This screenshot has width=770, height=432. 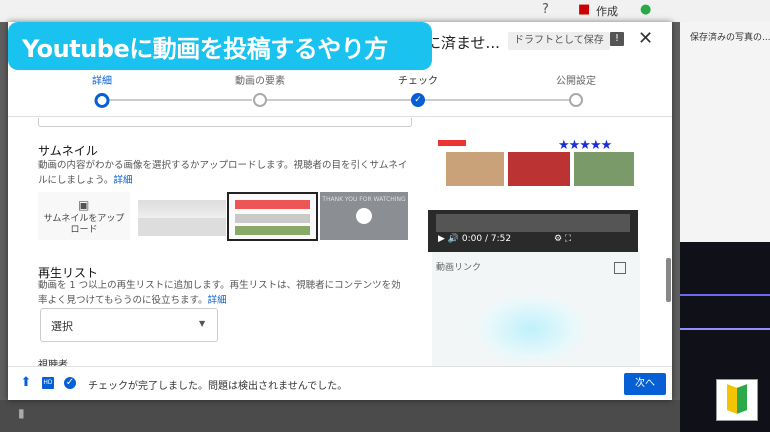 I want to click on chevron-down-icon: ▼, so click(x=202, y=323).